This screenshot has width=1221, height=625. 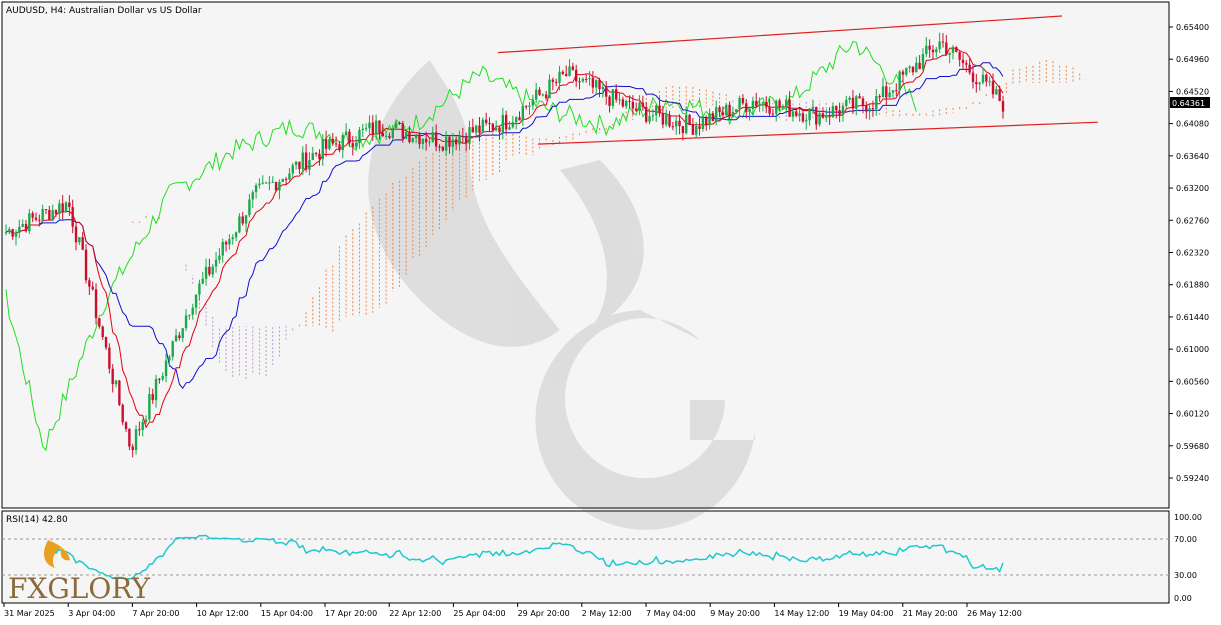 What do you see at coordinates (415, 613) in the screenshot?
I see `time-tick-label: 22 Apr 12:00` at bounding box center [415, 613].